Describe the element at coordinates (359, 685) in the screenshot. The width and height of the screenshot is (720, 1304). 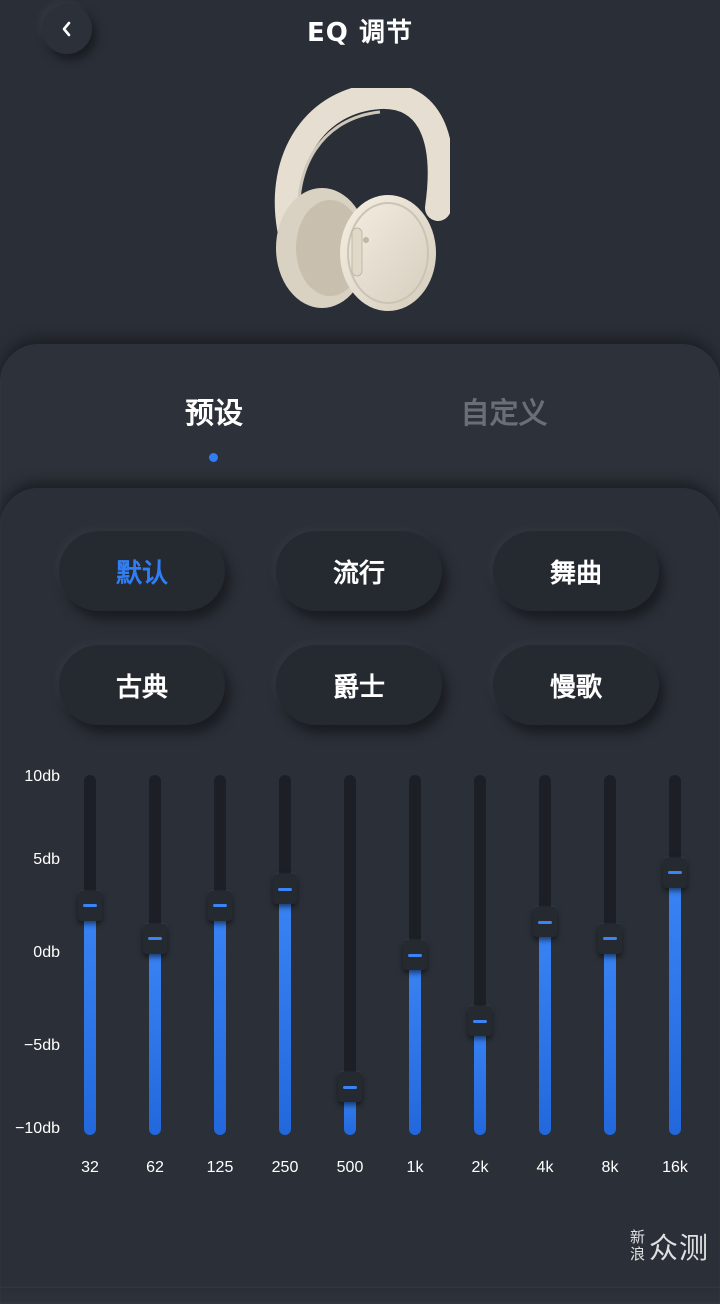
I see `preset-button-jazz: 爵士` at that location.